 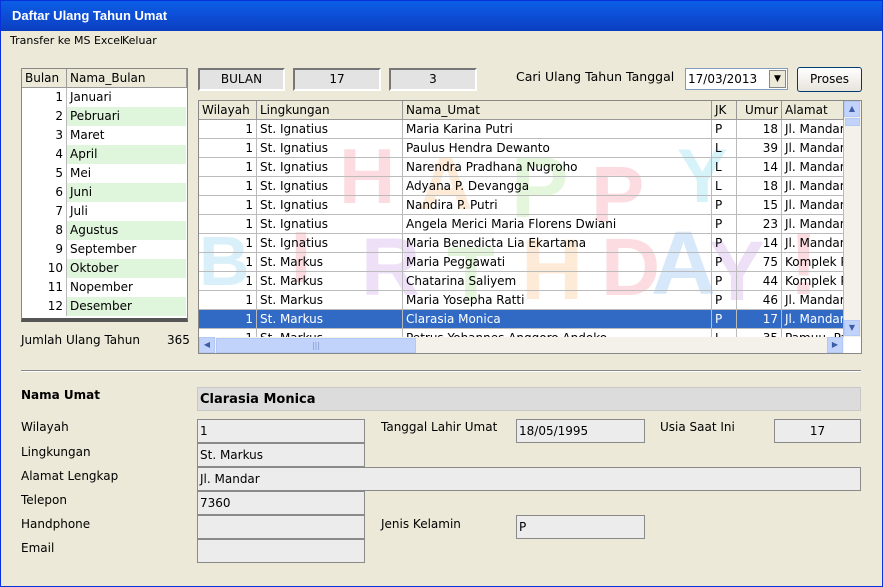 I want to click on month-row: 5 Mei, so click(x=104, y=173).